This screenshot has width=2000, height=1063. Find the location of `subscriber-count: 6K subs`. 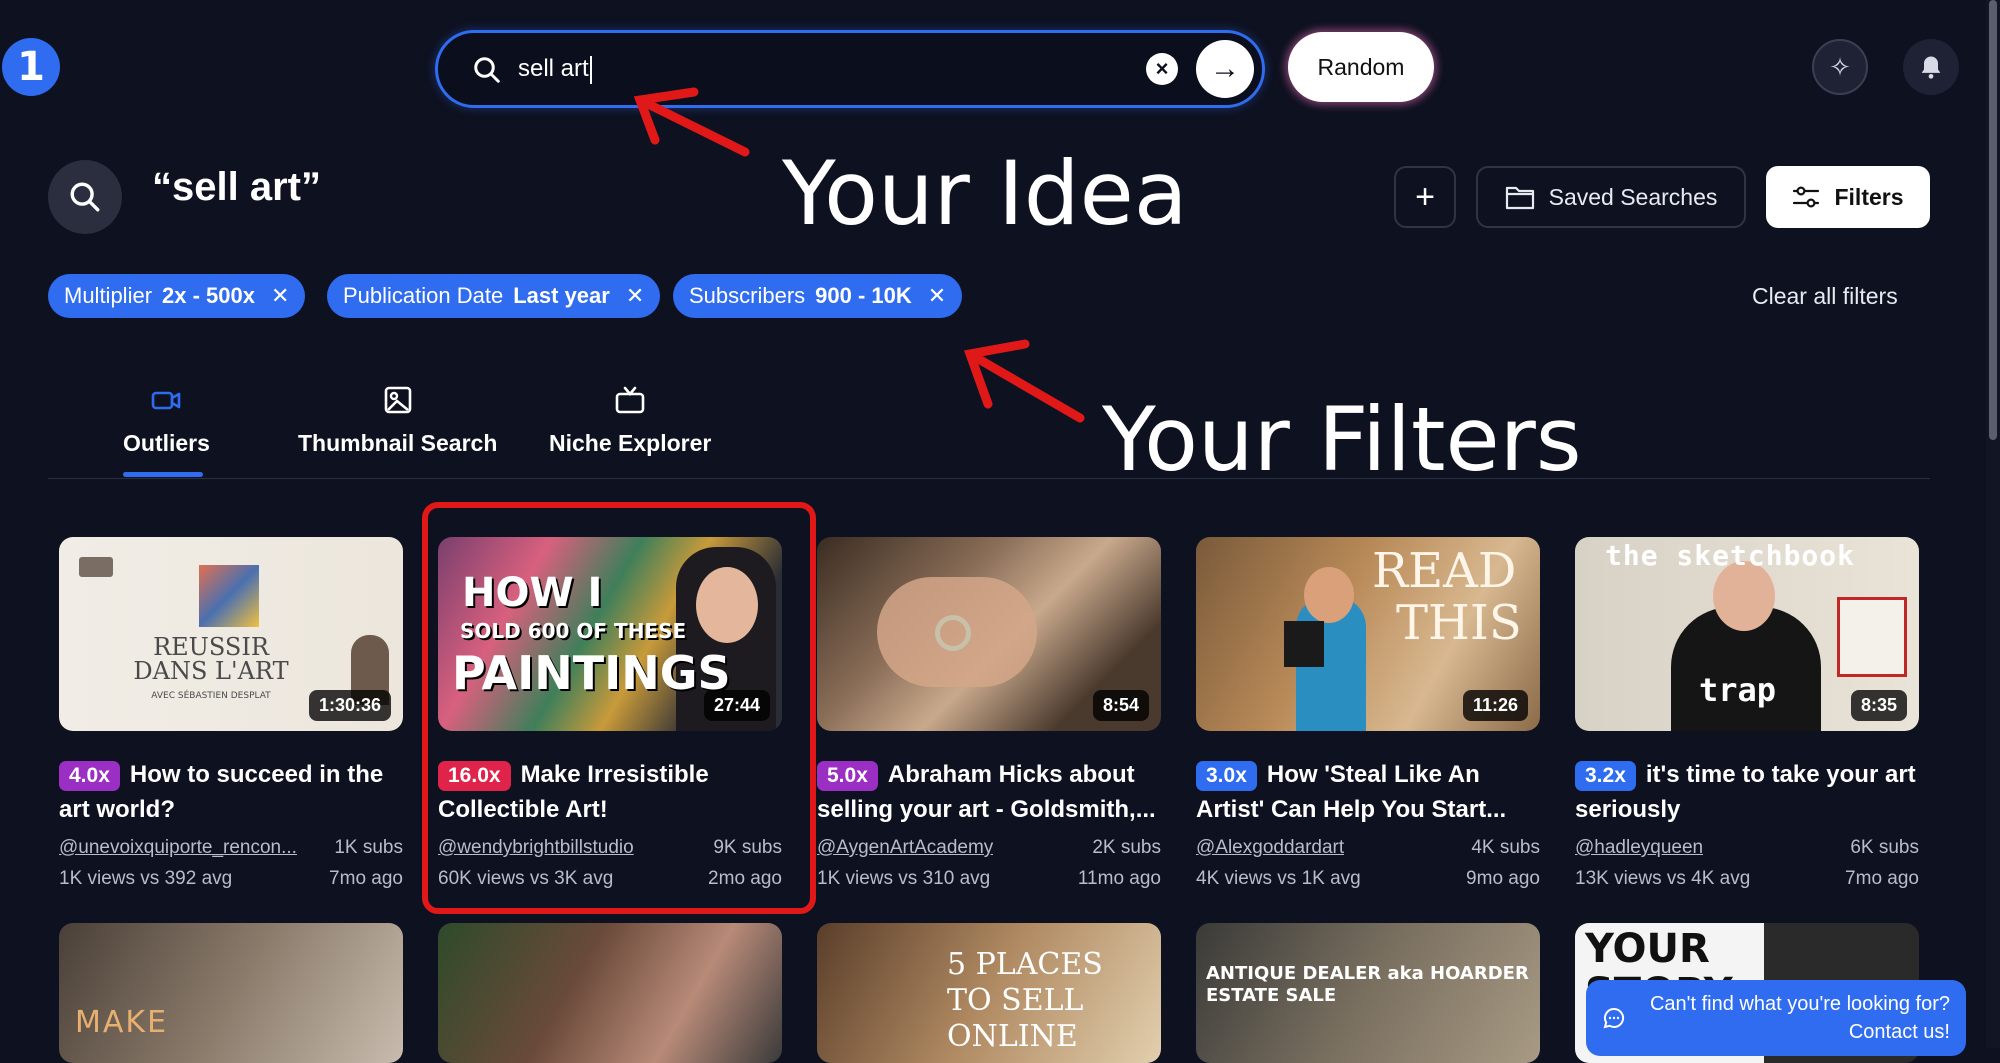

subscriber-count: 6K subs is located at coordinates (1884, 847).